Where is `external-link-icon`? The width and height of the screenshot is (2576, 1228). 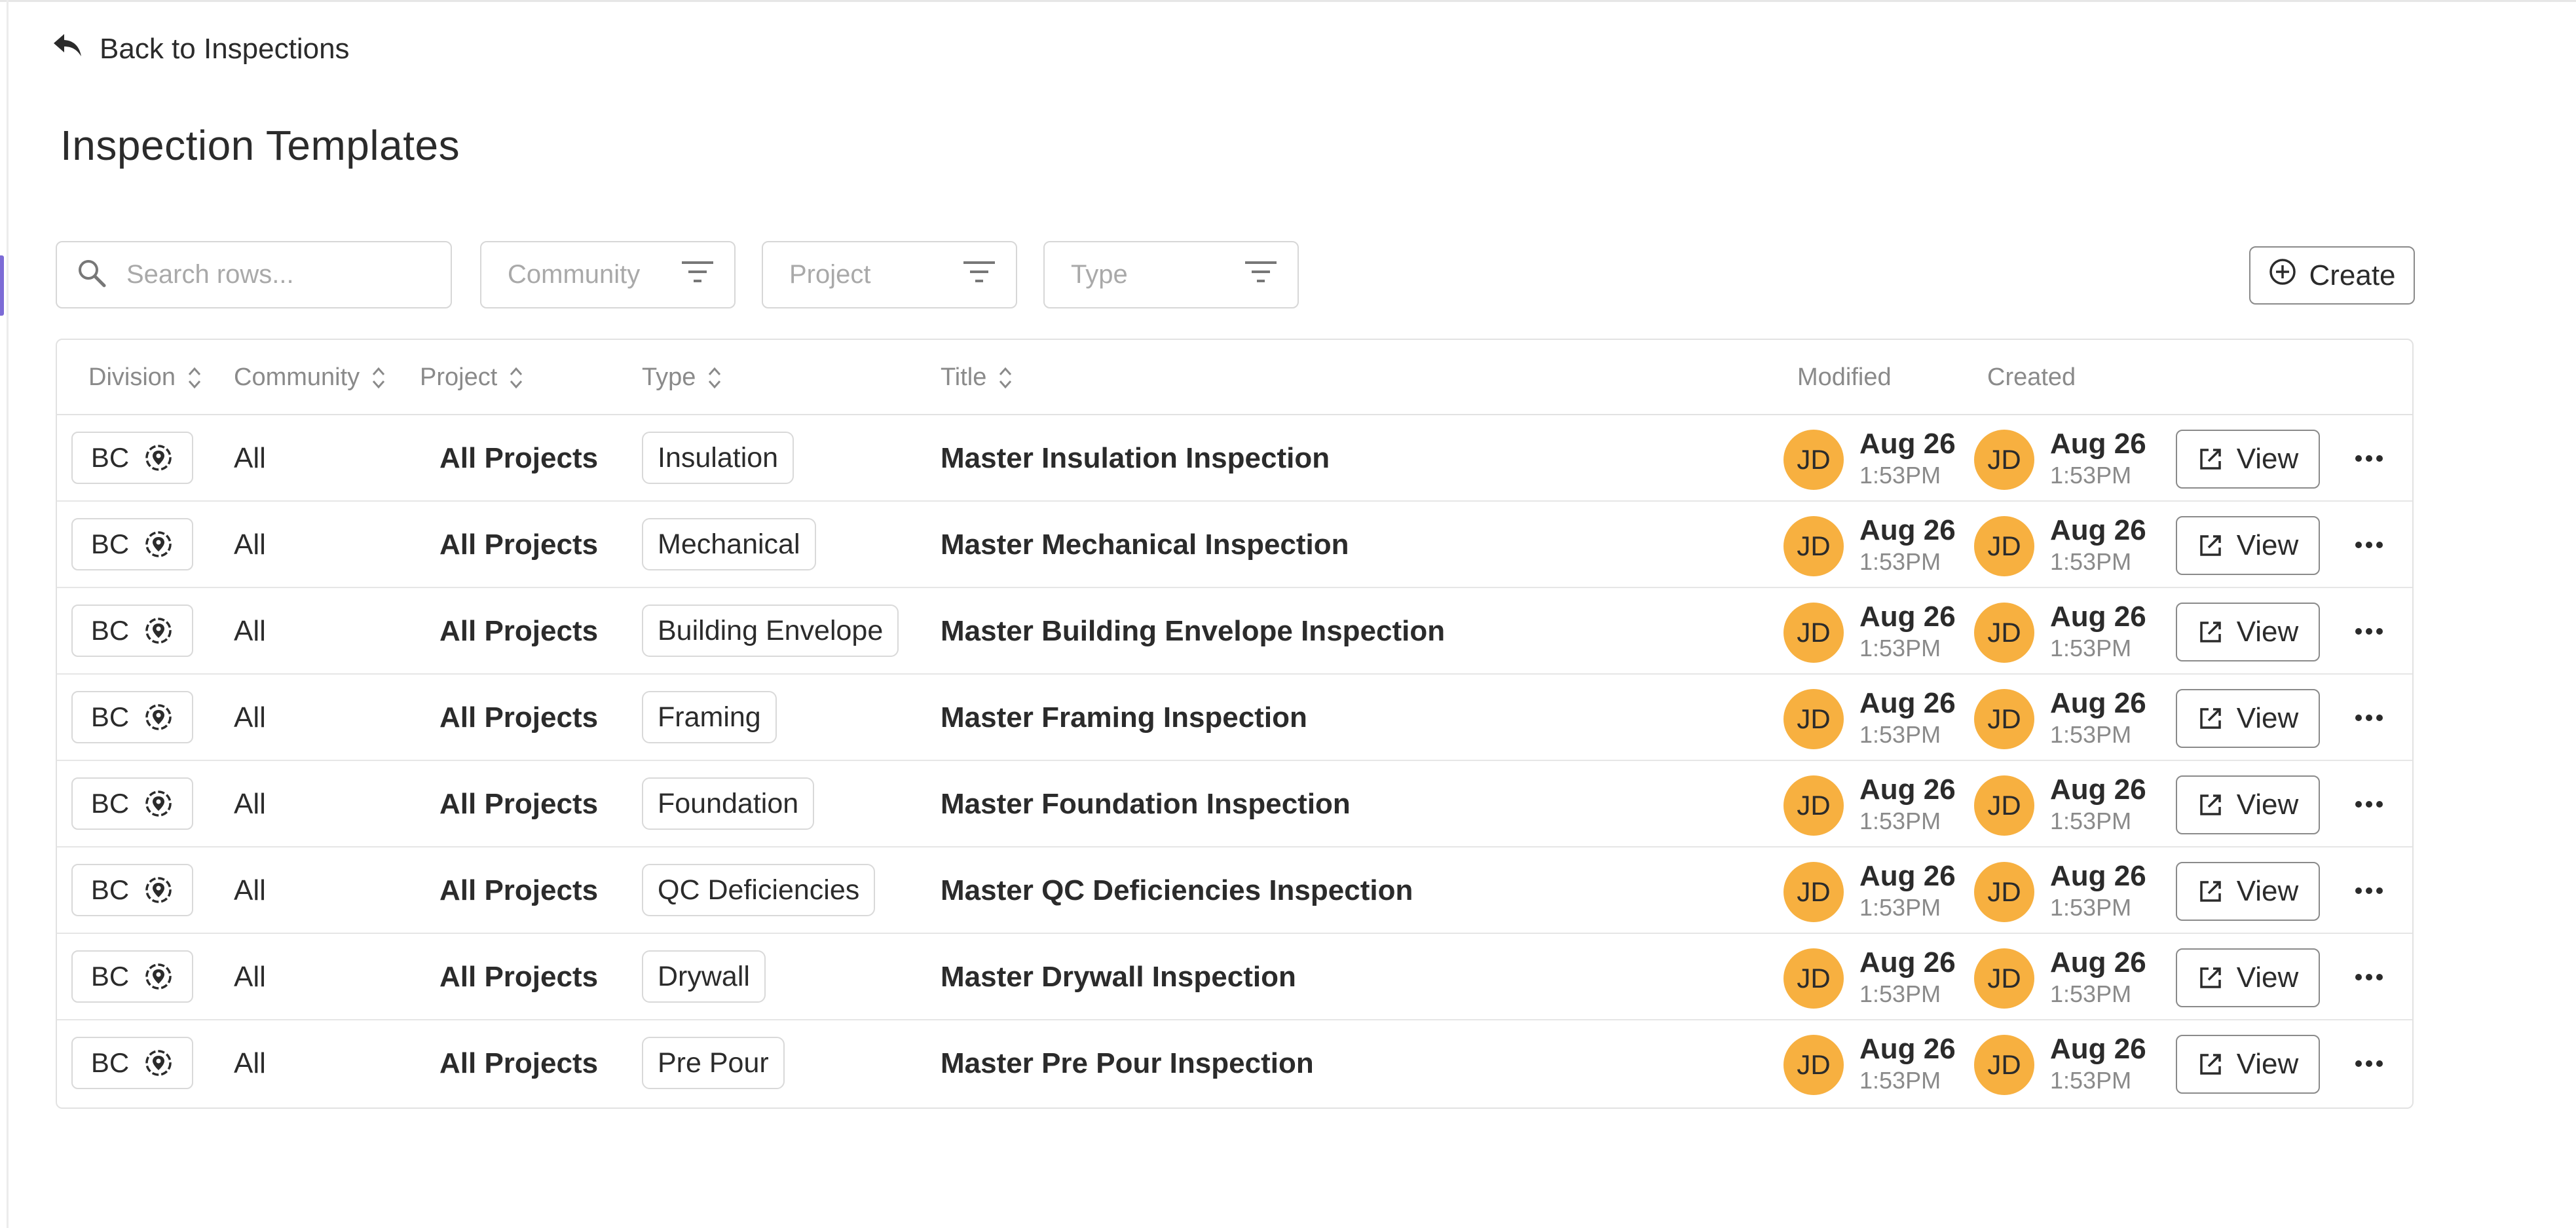 external-link-icon is located at coordinates (2210, 977).